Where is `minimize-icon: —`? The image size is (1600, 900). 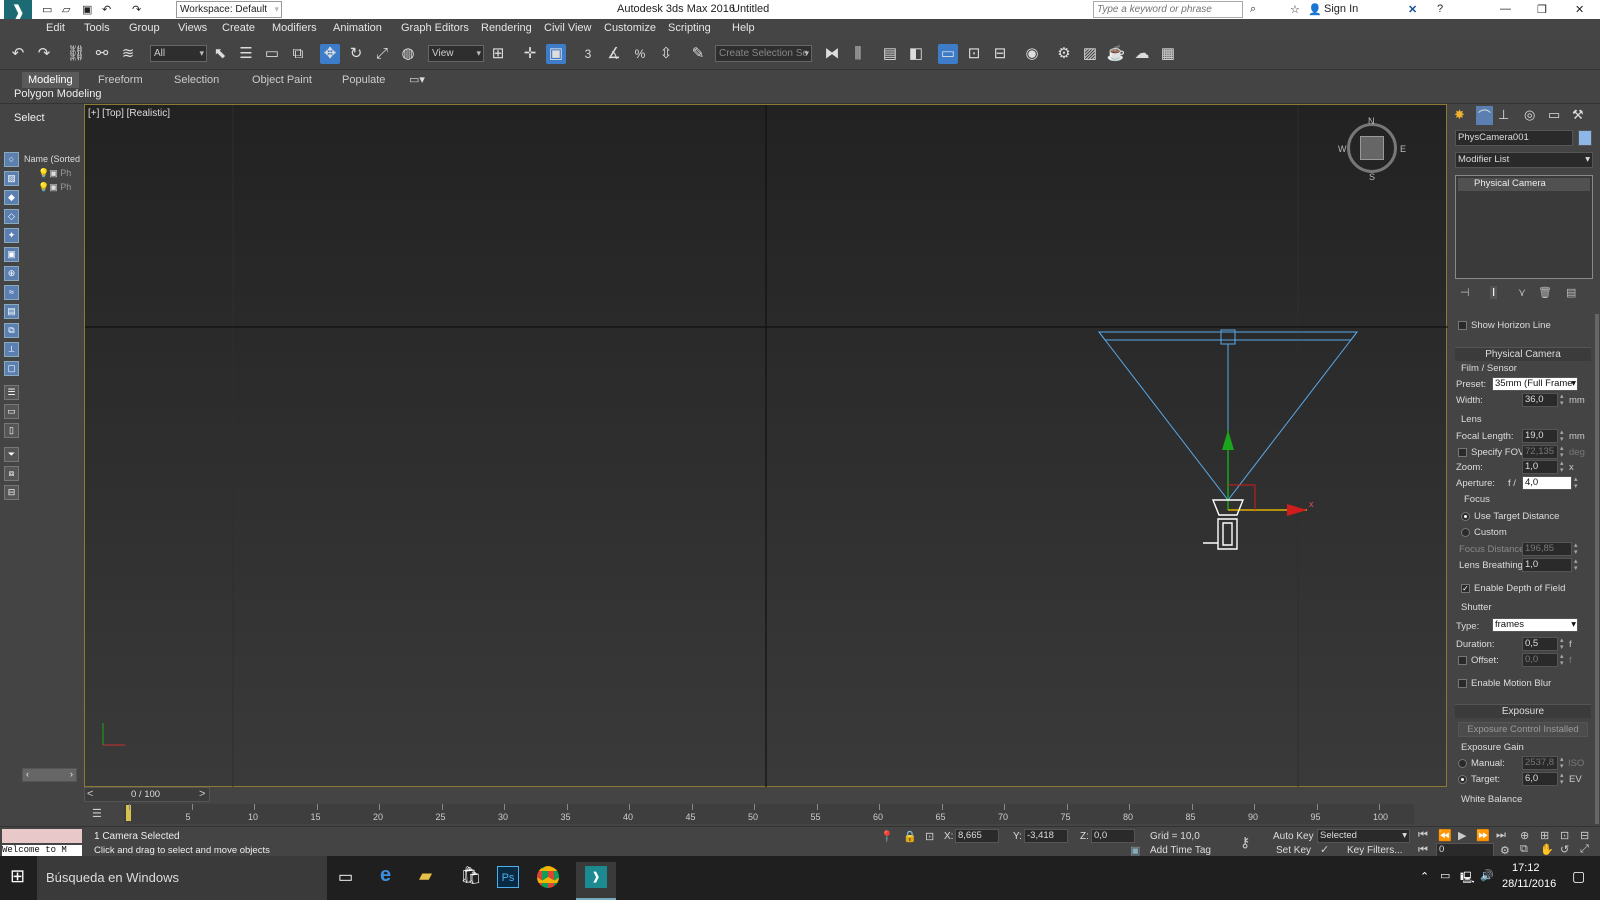 minimize-icon: — is located at coordinates (1505, 9).